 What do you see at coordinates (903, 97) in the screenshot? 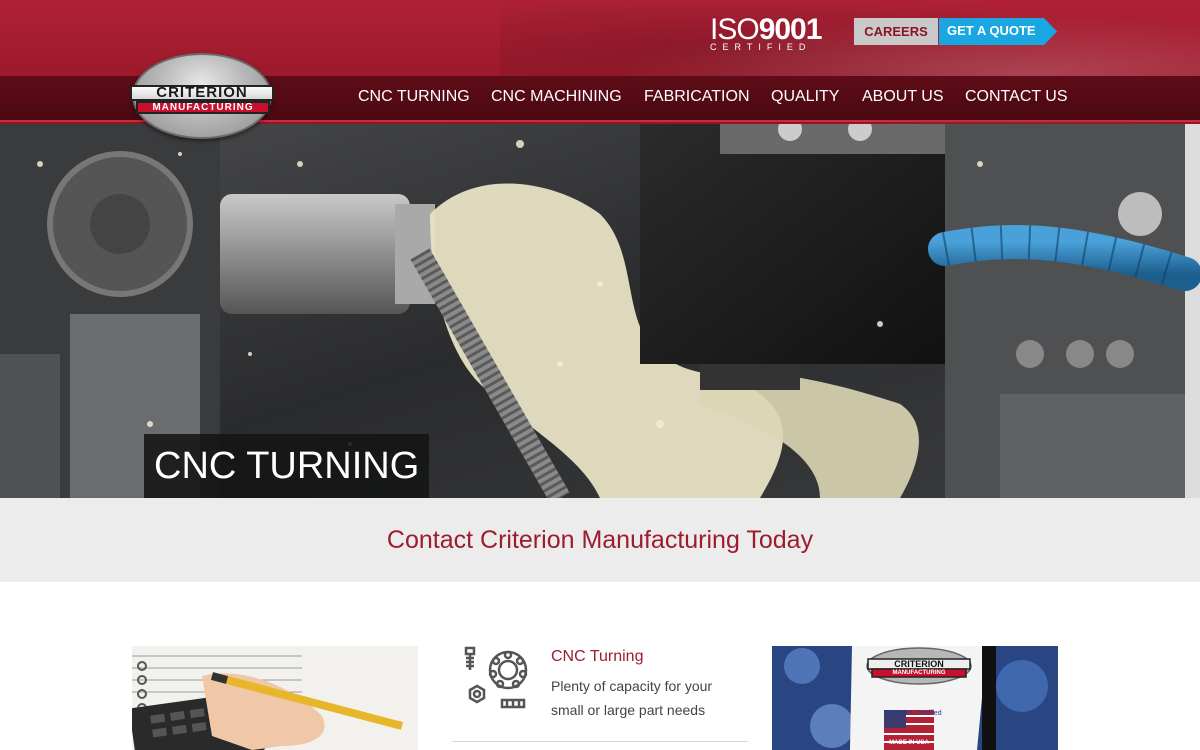
I see `nav-about-us: ABOUT US` at bounding box center [903, 97].